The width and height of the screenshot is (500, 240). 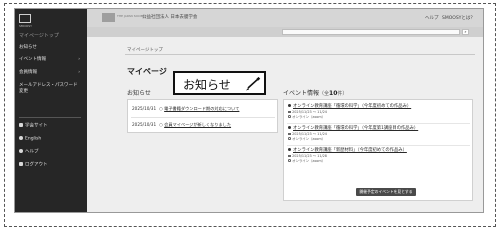 What do you see at coordinates (386, 192) in the screenshot?
I see `more-events-button: 開催予定のイベントを見とする` at bounding box center [386, 192].